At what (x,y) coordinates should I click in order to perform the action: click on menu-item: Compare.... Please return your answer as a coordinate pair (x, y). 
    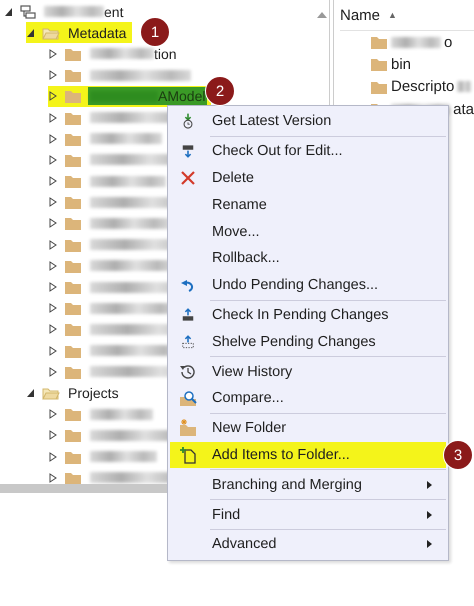
    Looking at the image, I should click on (308, 398).